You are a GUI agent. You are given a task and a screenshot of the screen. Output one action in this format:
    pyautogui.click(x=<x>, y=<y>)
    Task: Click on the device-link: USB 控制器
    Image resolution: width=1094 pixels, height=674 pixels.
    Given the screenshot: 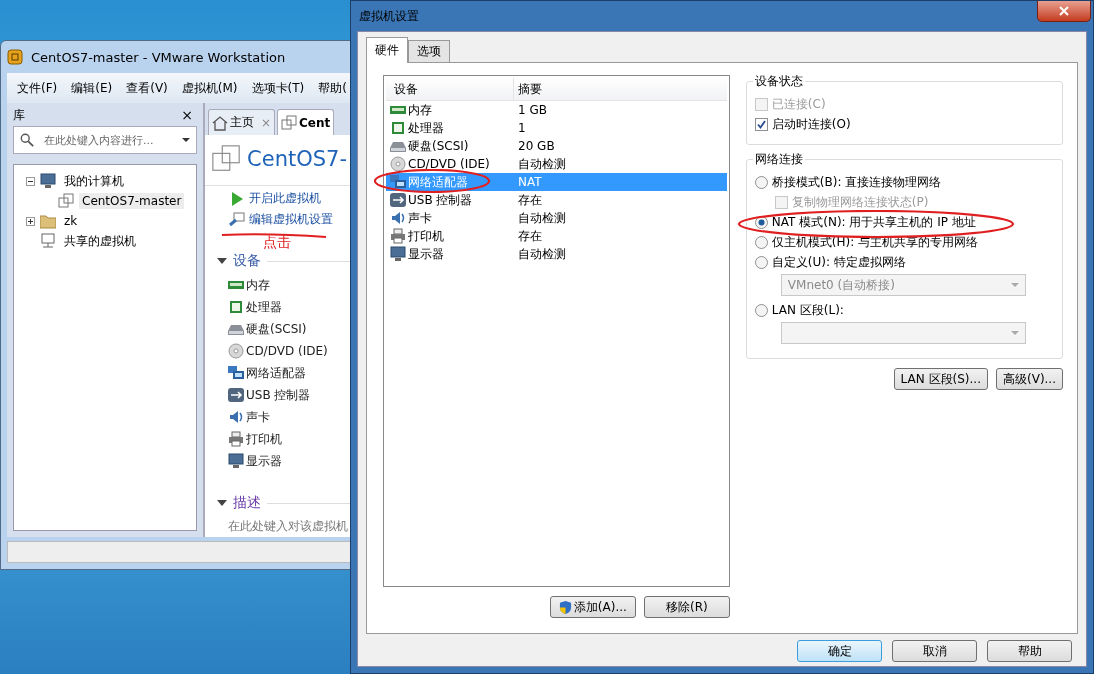 What is the action you would take?
    pyautogui.click(x=278, y=395)
    